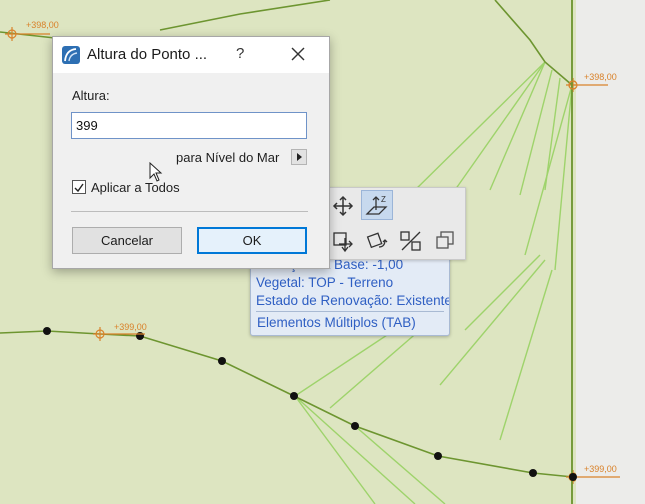 This screenshot has width=645, height=504. Describe the element at coordinates (71, 55) in the screenshot. I see `archicad-app-icon` at that location.